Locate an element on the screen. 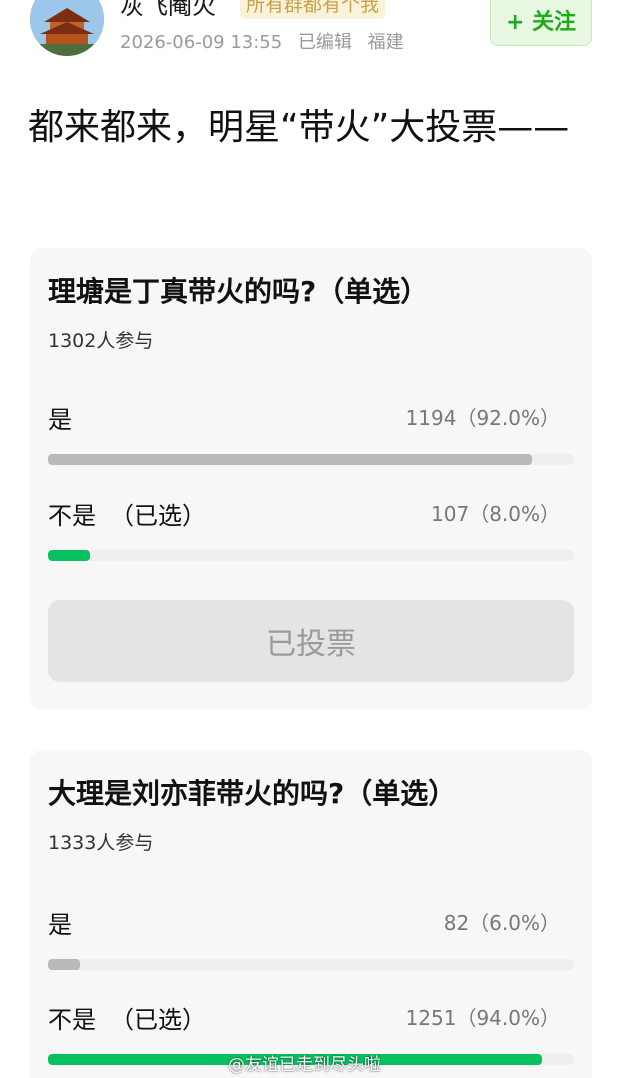 The height and width of the screenshot is (1078, 618). post-date: 2026-06-09 13:55 is located at coordinates (201, 42).